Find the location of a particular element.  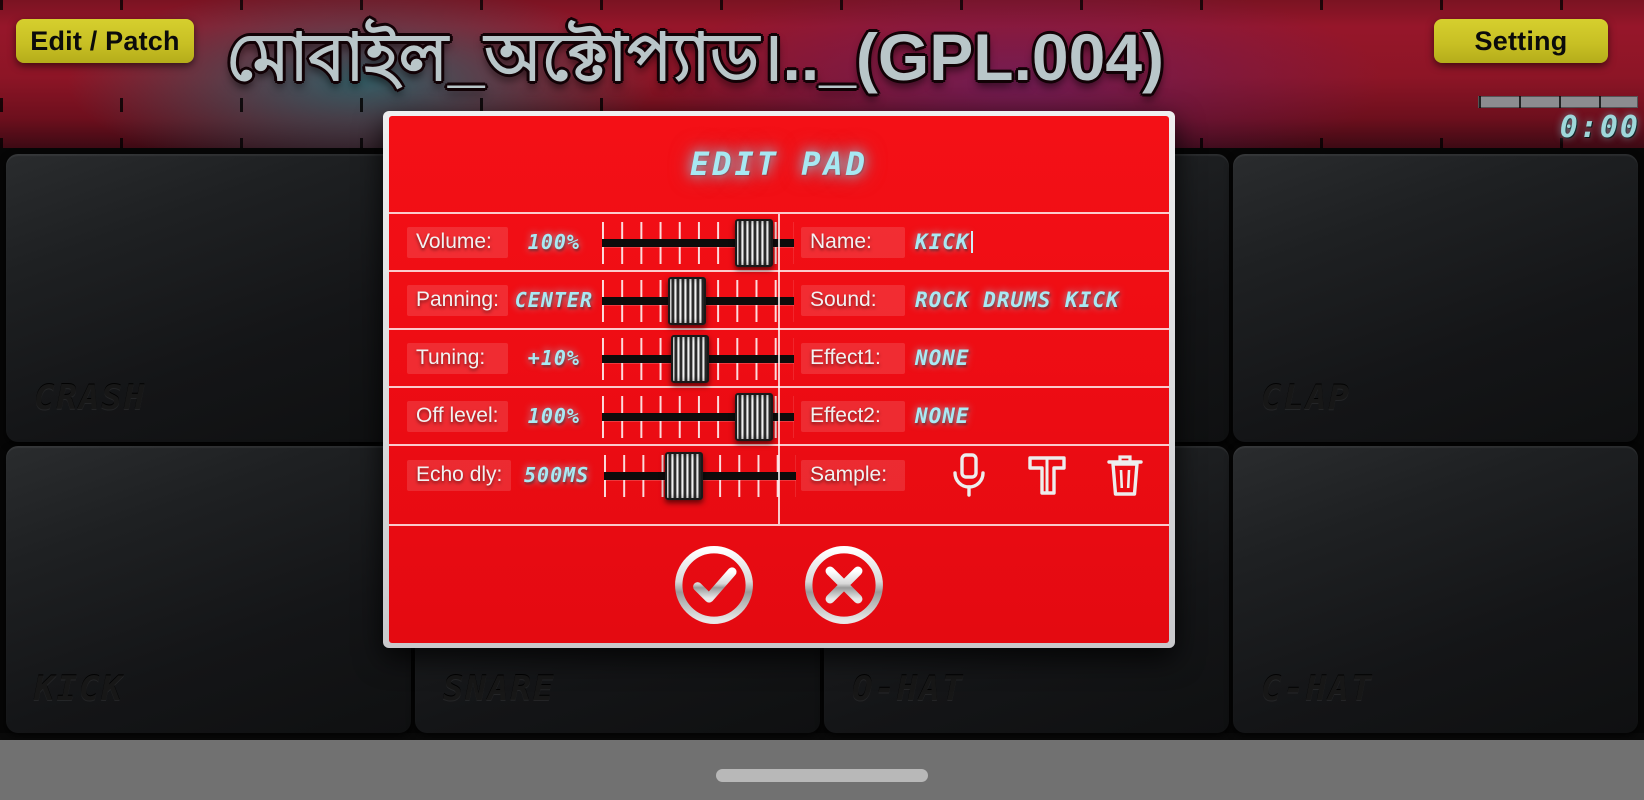

parameter-label: Echo dly: is located at coordinates (459, 475).